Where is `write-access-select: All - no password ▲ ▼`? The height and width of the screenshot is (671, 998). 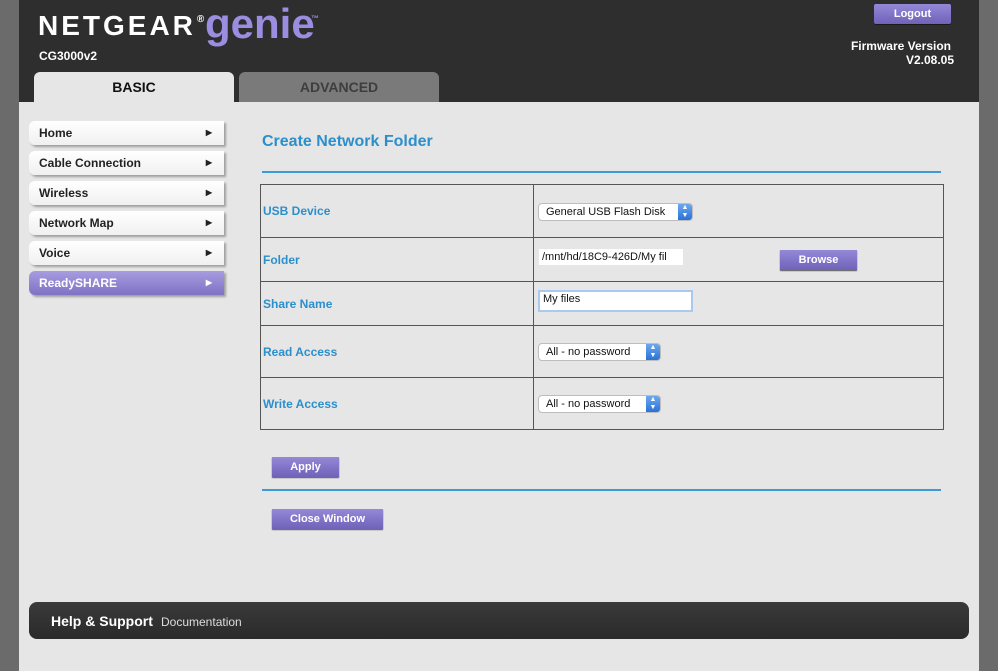 write-access-select: All - no password ▲ ▼ is located at coordinates (599, 404).